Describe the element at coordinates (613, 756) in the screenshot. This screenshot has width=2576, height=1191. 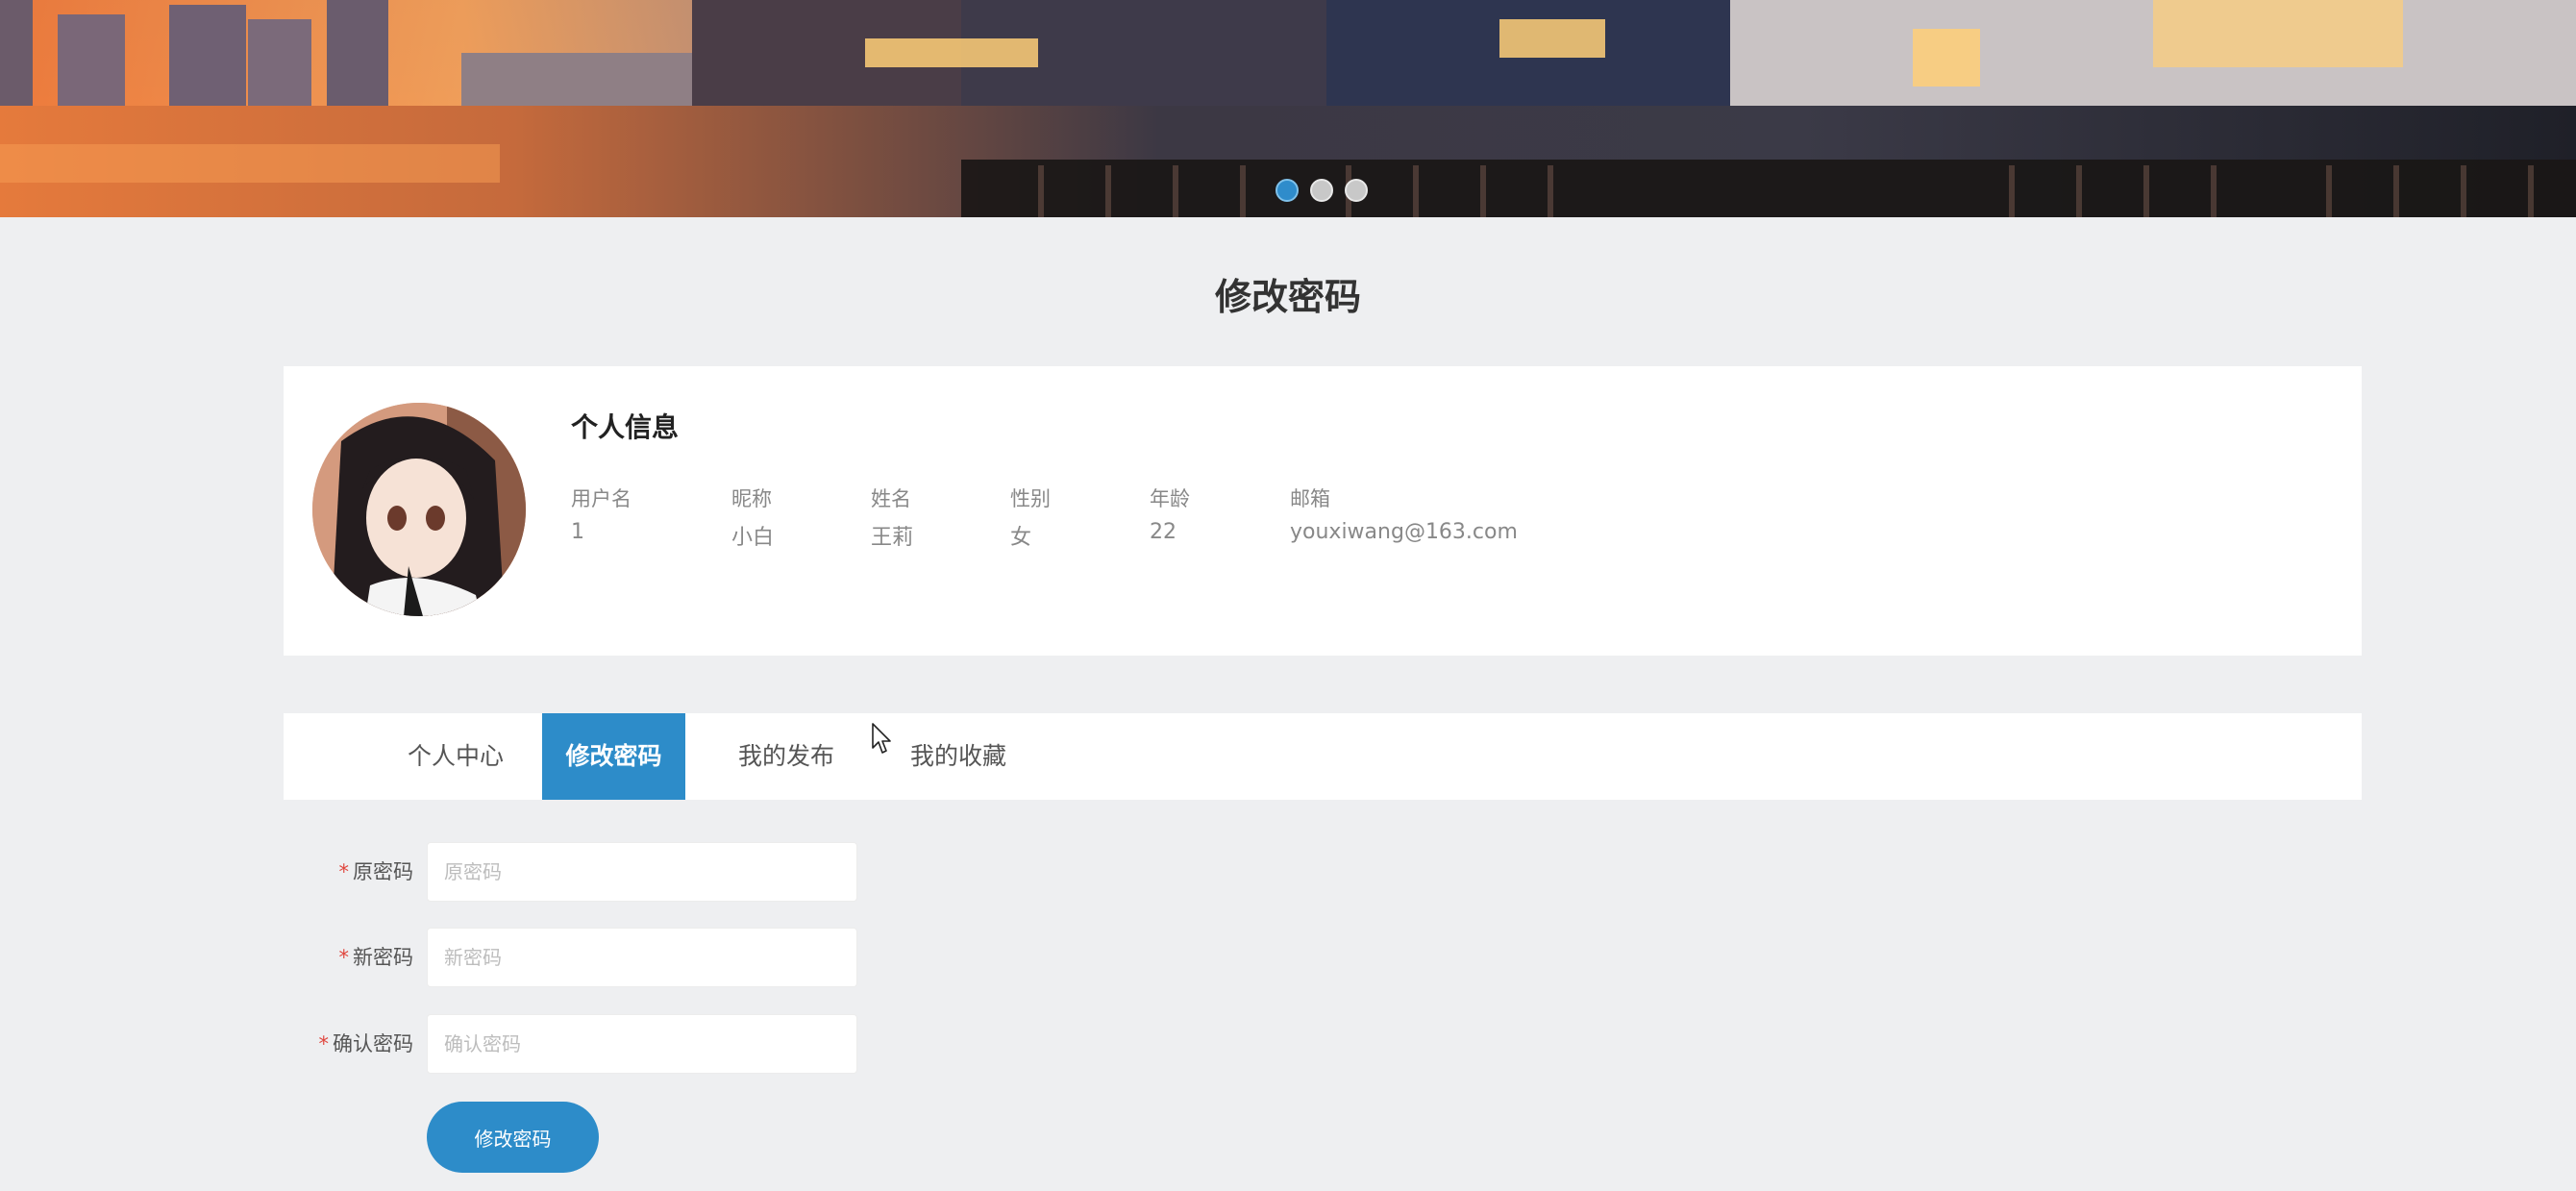
I see `tab-change-password: 修改密码` at that location.